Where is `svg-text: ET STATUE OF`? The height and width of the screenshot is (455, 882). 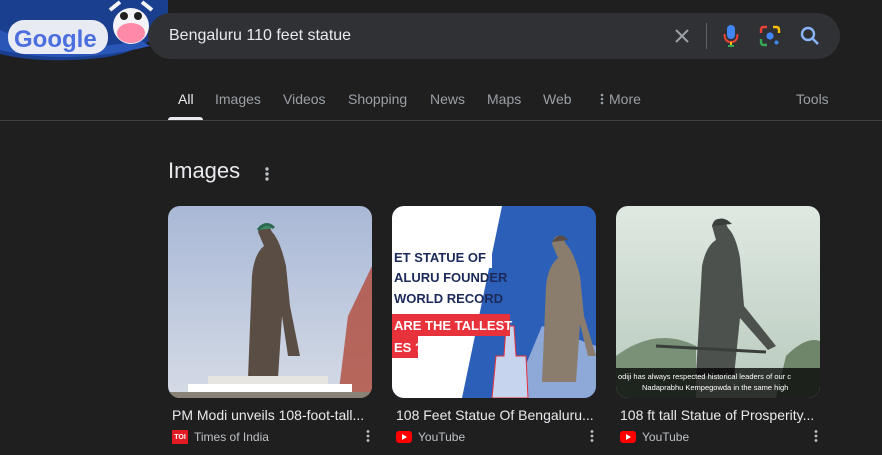
svg-text: ET STATUE OF is located at coordinates (440, 257).